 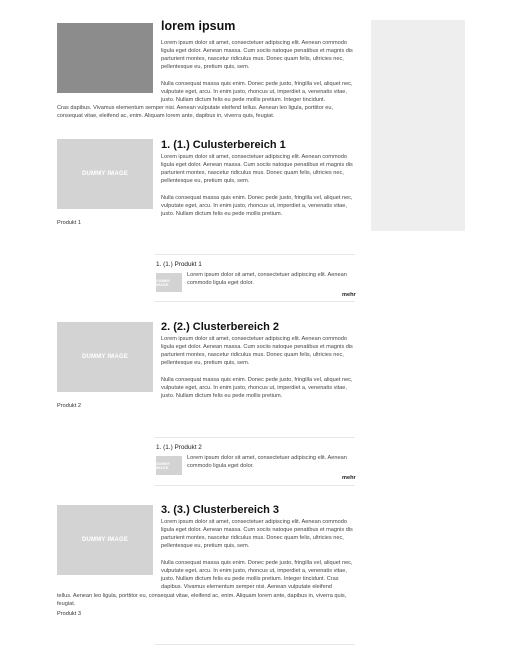 What do you see at coordinates (179, 447) in the screenshot?
I see `product-2-title: 1. (1.) Produkt 2` at bounding box center [179, 447].